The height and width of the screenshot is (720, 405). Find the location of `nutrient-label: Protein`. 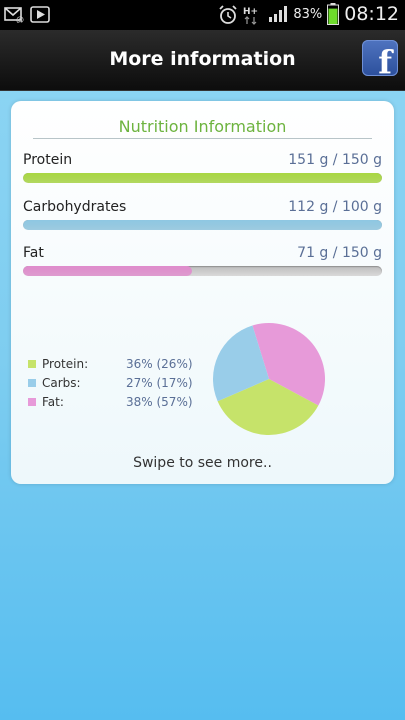

nutrient-label: Protein is located at coordinates (48, 160).